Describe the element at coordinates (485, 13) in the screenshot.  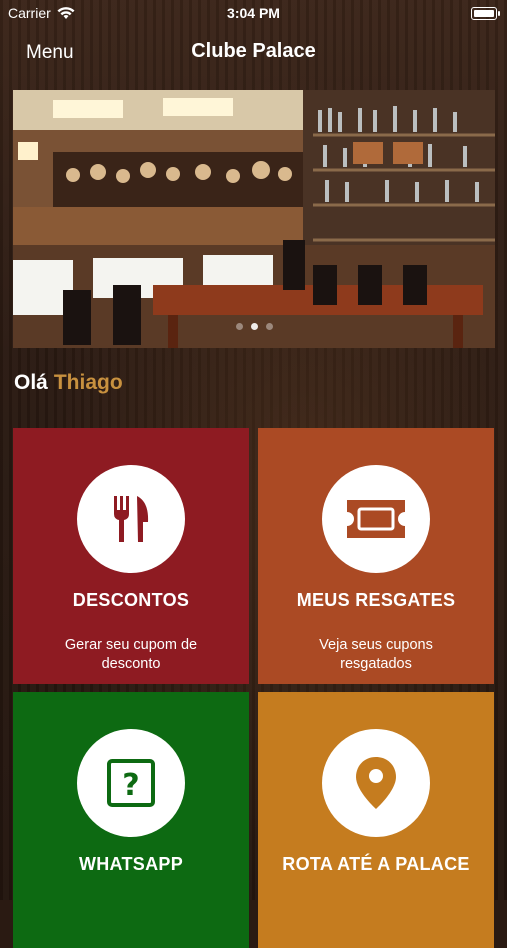
I see `battery-icon` at that location.